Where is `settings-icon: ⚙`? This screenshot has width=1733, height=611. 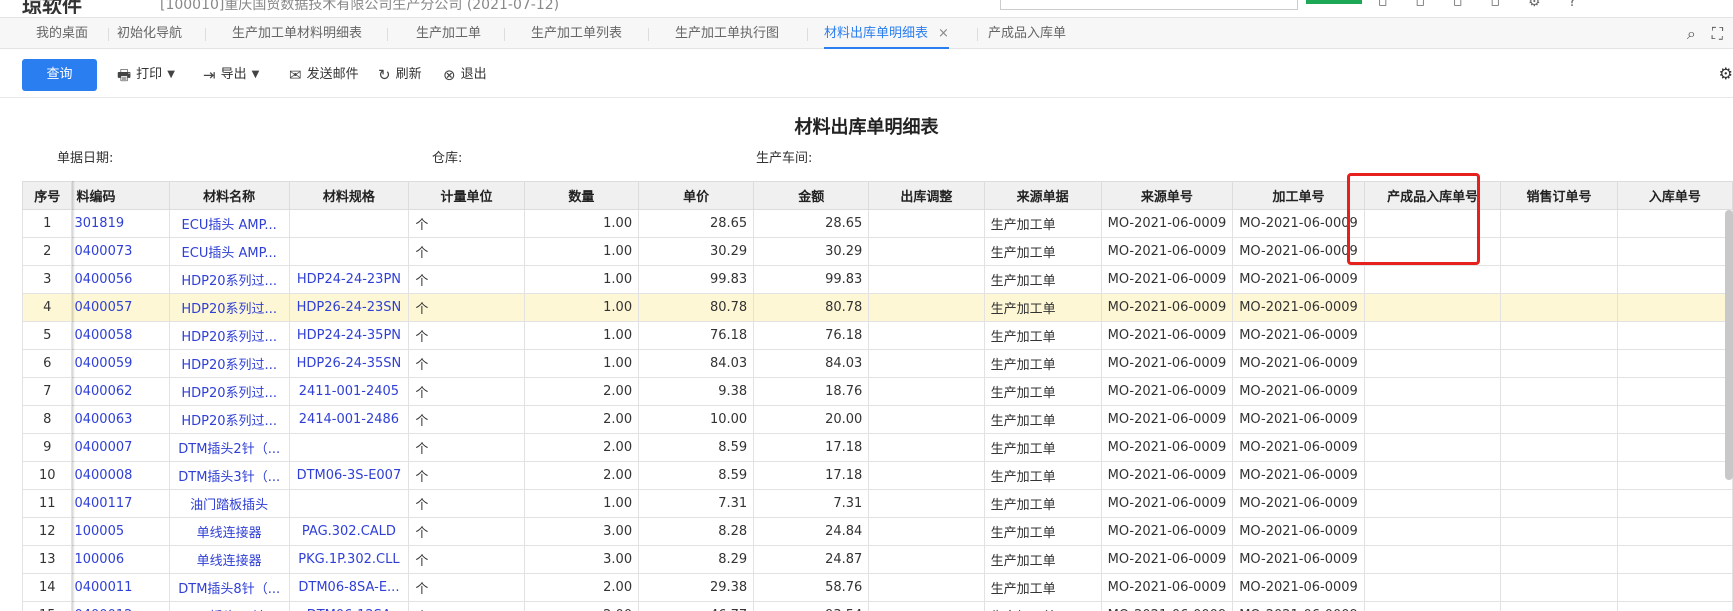
settings-icon: ⚙ is located at coordinates (1534, 5).